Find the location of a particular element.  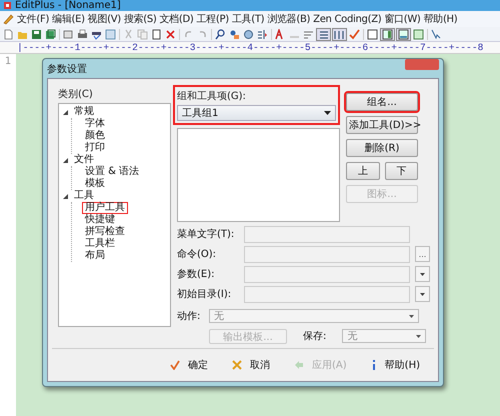

tree-item: 工具栏 is located at coordinates (100, 244).